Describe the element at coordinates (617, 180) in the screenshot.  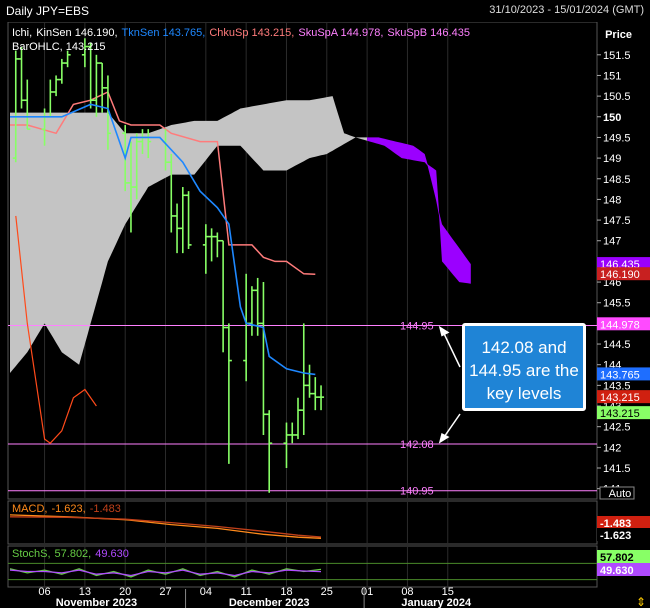
I see `y-tick-label: 148.5` at that location.